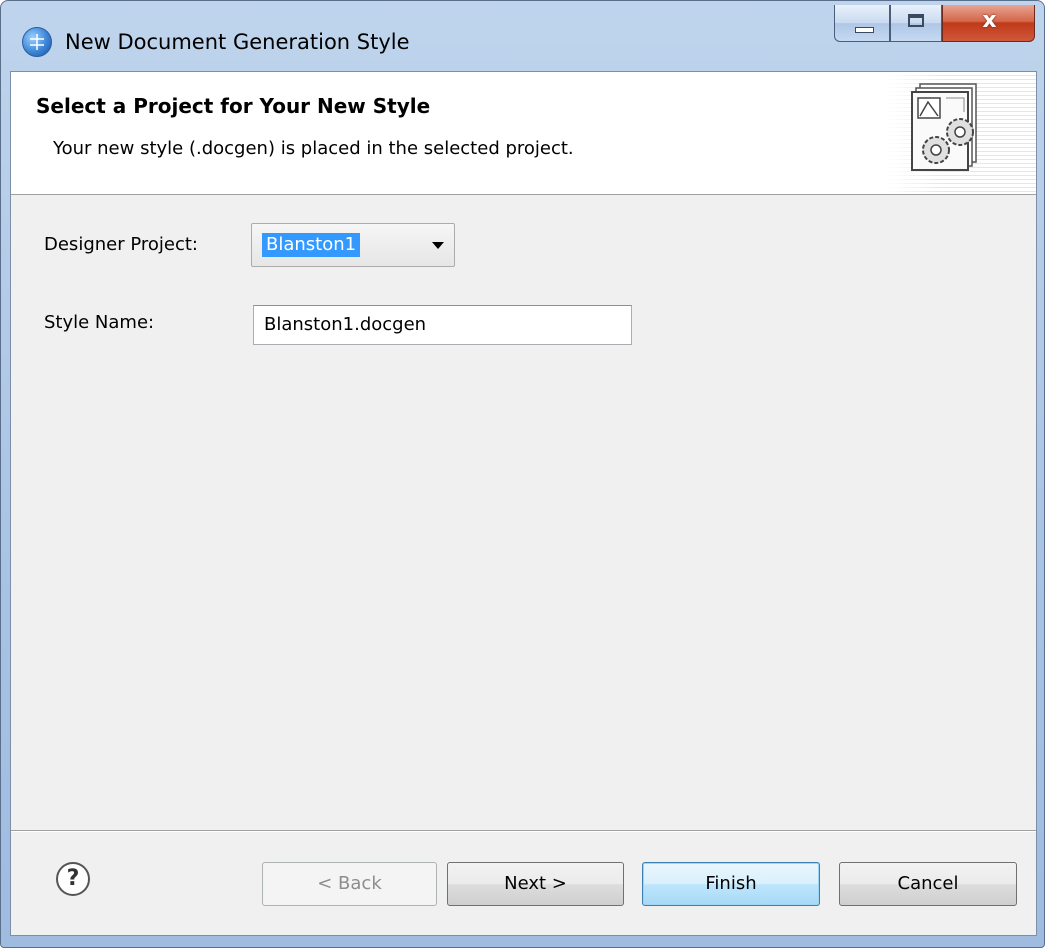 This screenshot has width=1045, height=948. What do you see at coordinates (862, 23) in the screenshot?
I see `minimize-button` at bounding box center [862, 23].